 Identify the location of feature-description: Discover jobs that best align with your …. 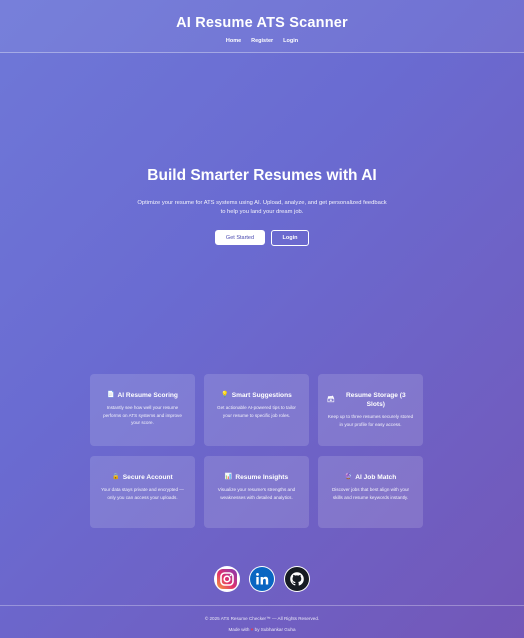
(370, 493).